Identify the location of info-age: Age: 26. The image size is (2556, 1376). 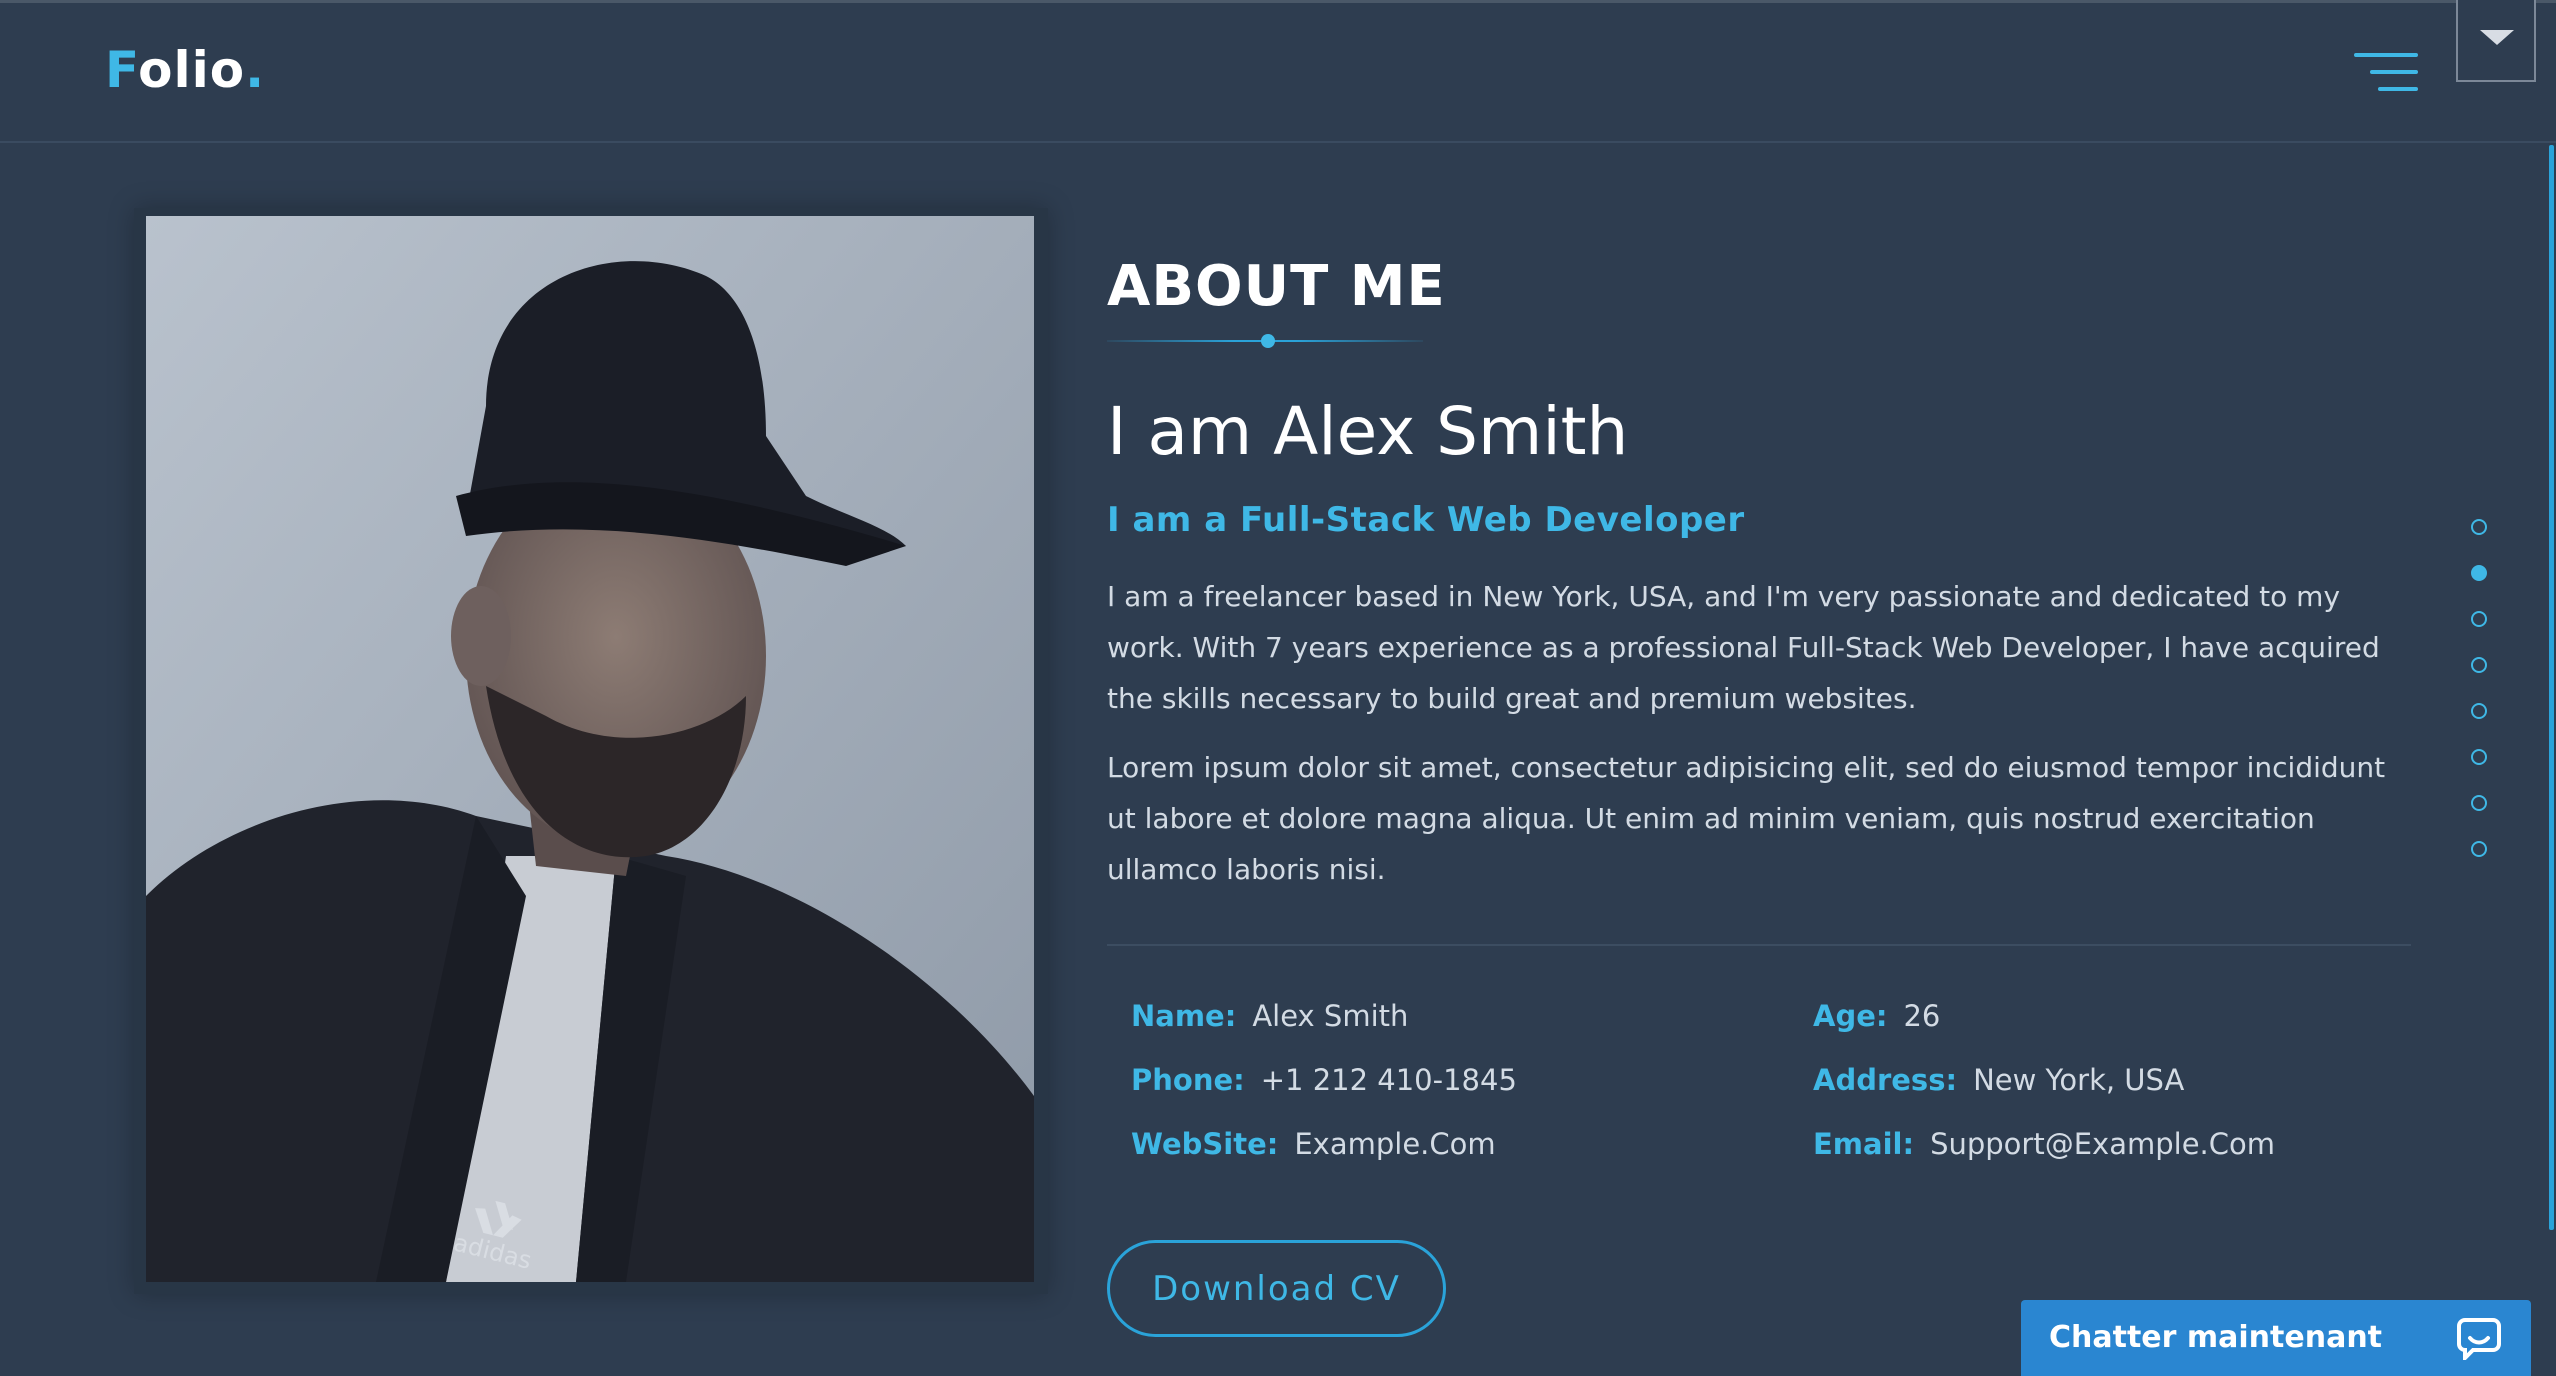
(1876, 1016).